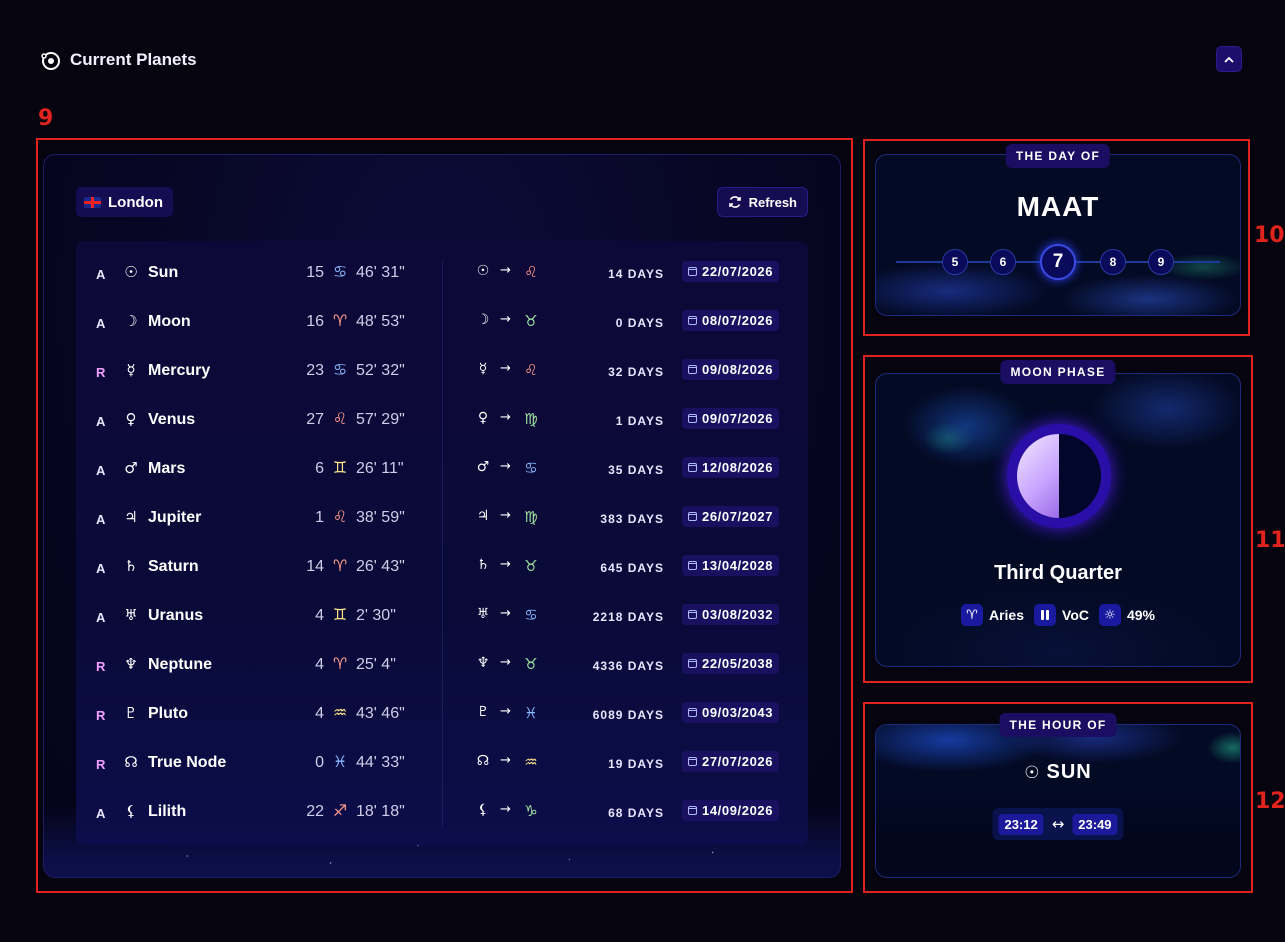 The height and width of the screenshot is (942, 1285). Describe the element at coordinates (1058, 520) in the screenshot. I see `moon-card: Third Quarter ♈ Aries VoC ☼ 49%` at that location.